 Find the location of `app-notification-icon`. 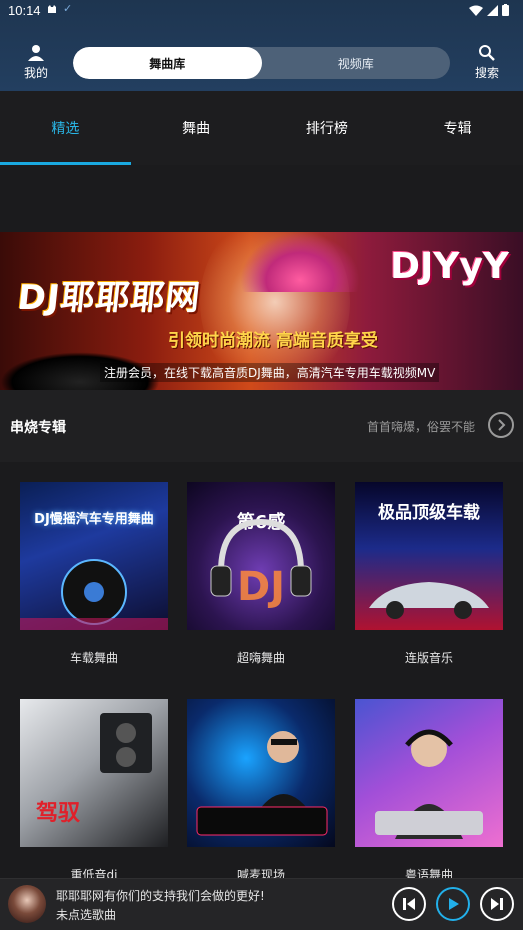

app-notification-icon is located at coordinates (52, 9).